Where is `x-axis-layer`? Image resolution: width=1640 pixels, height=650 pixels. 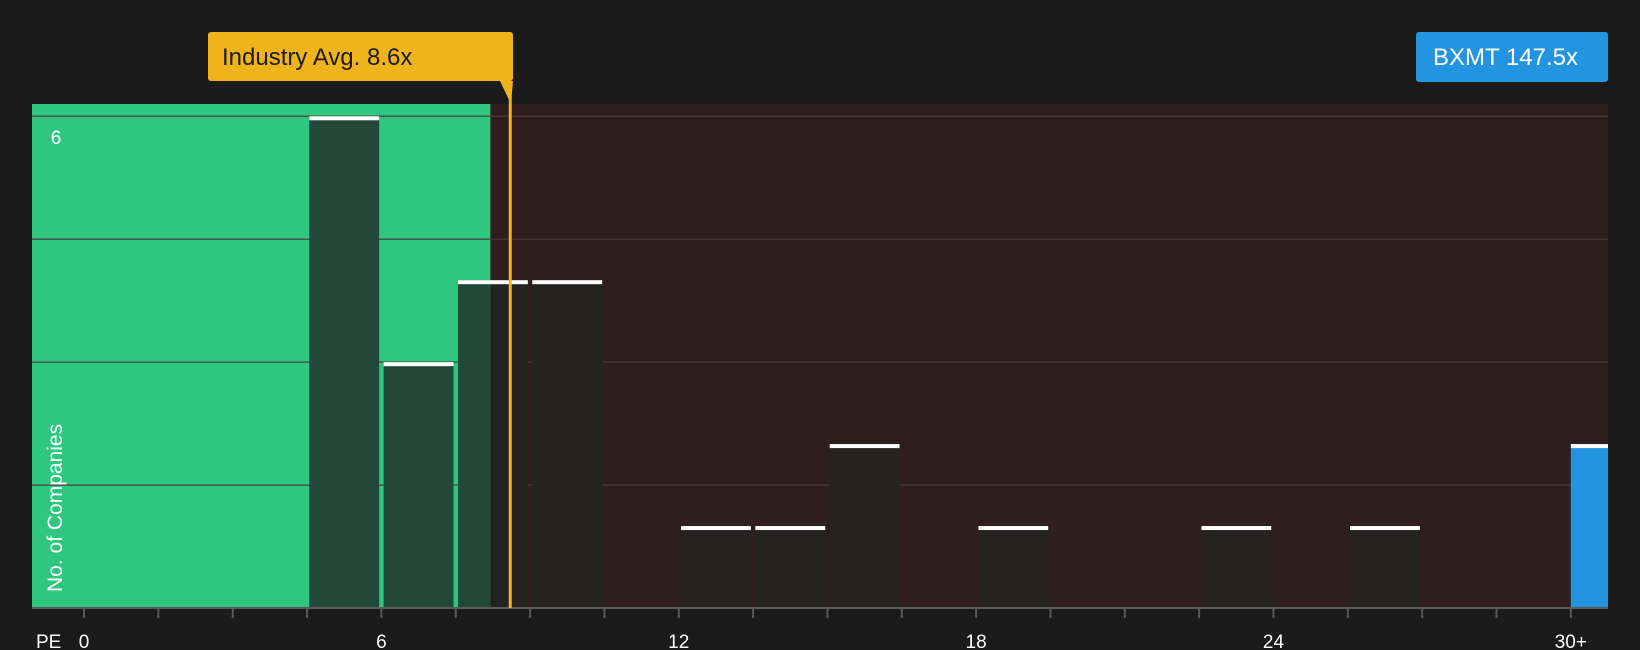
x-axis-layer is located at coordinates (820, 612).